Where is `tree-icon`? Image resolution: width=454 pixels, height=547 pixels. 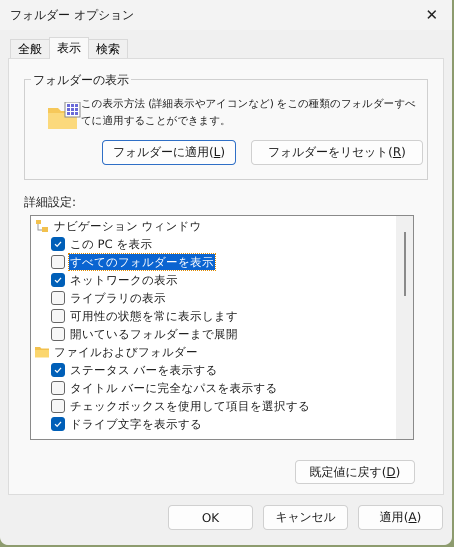
tree-icon is located at coordinates (42, 226).